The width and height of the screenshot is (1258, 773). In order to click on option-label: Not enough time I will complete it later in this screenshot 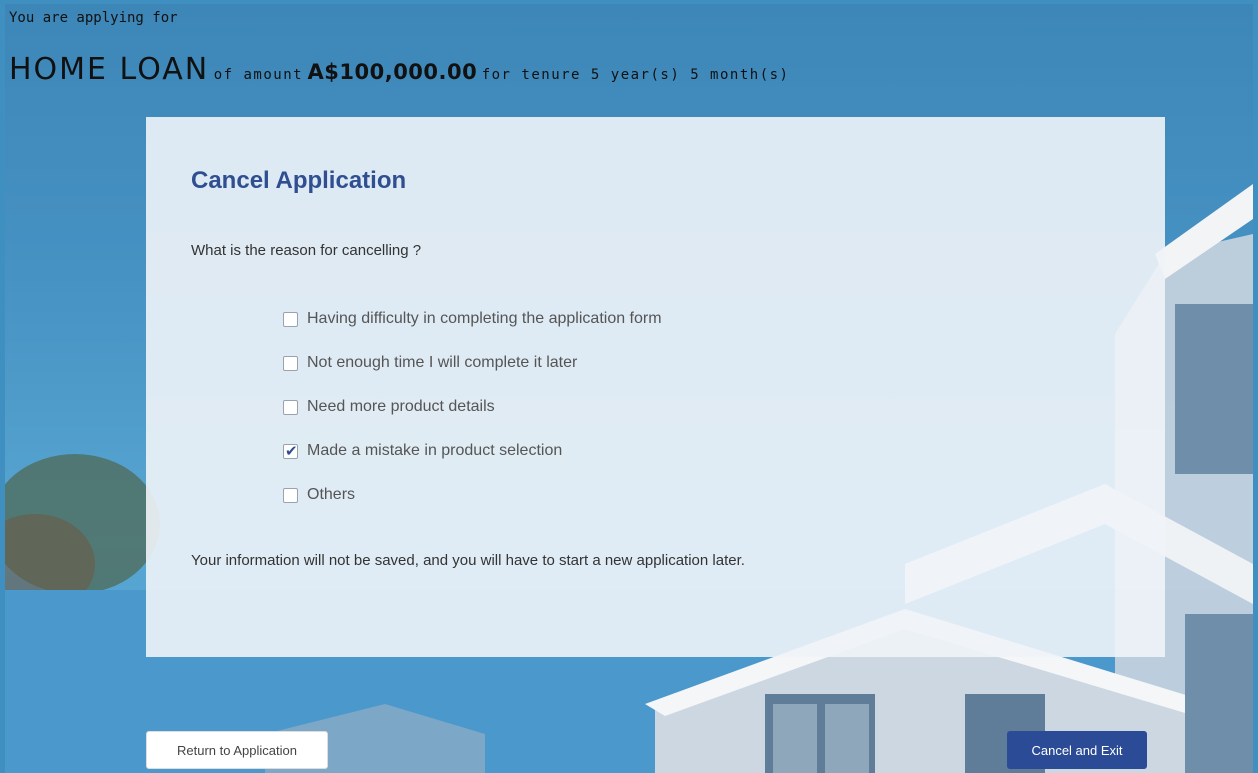, I will do `click(442, 362)`.